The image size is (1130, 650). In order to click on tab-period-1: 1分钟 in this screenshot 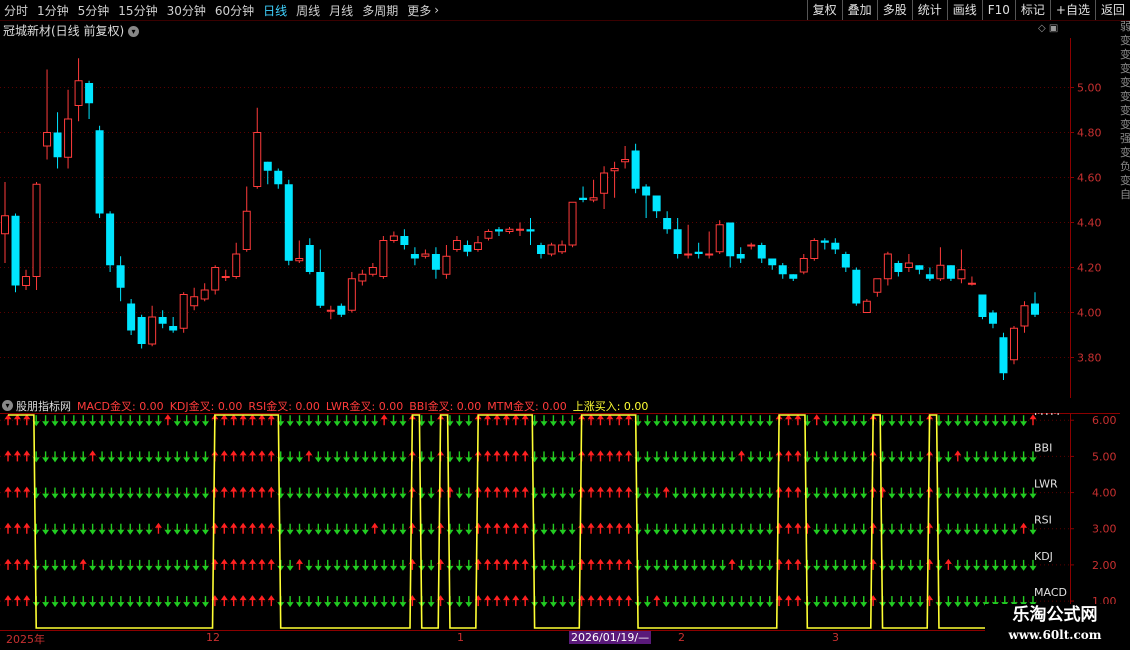, I will do `click(53, 10)`.